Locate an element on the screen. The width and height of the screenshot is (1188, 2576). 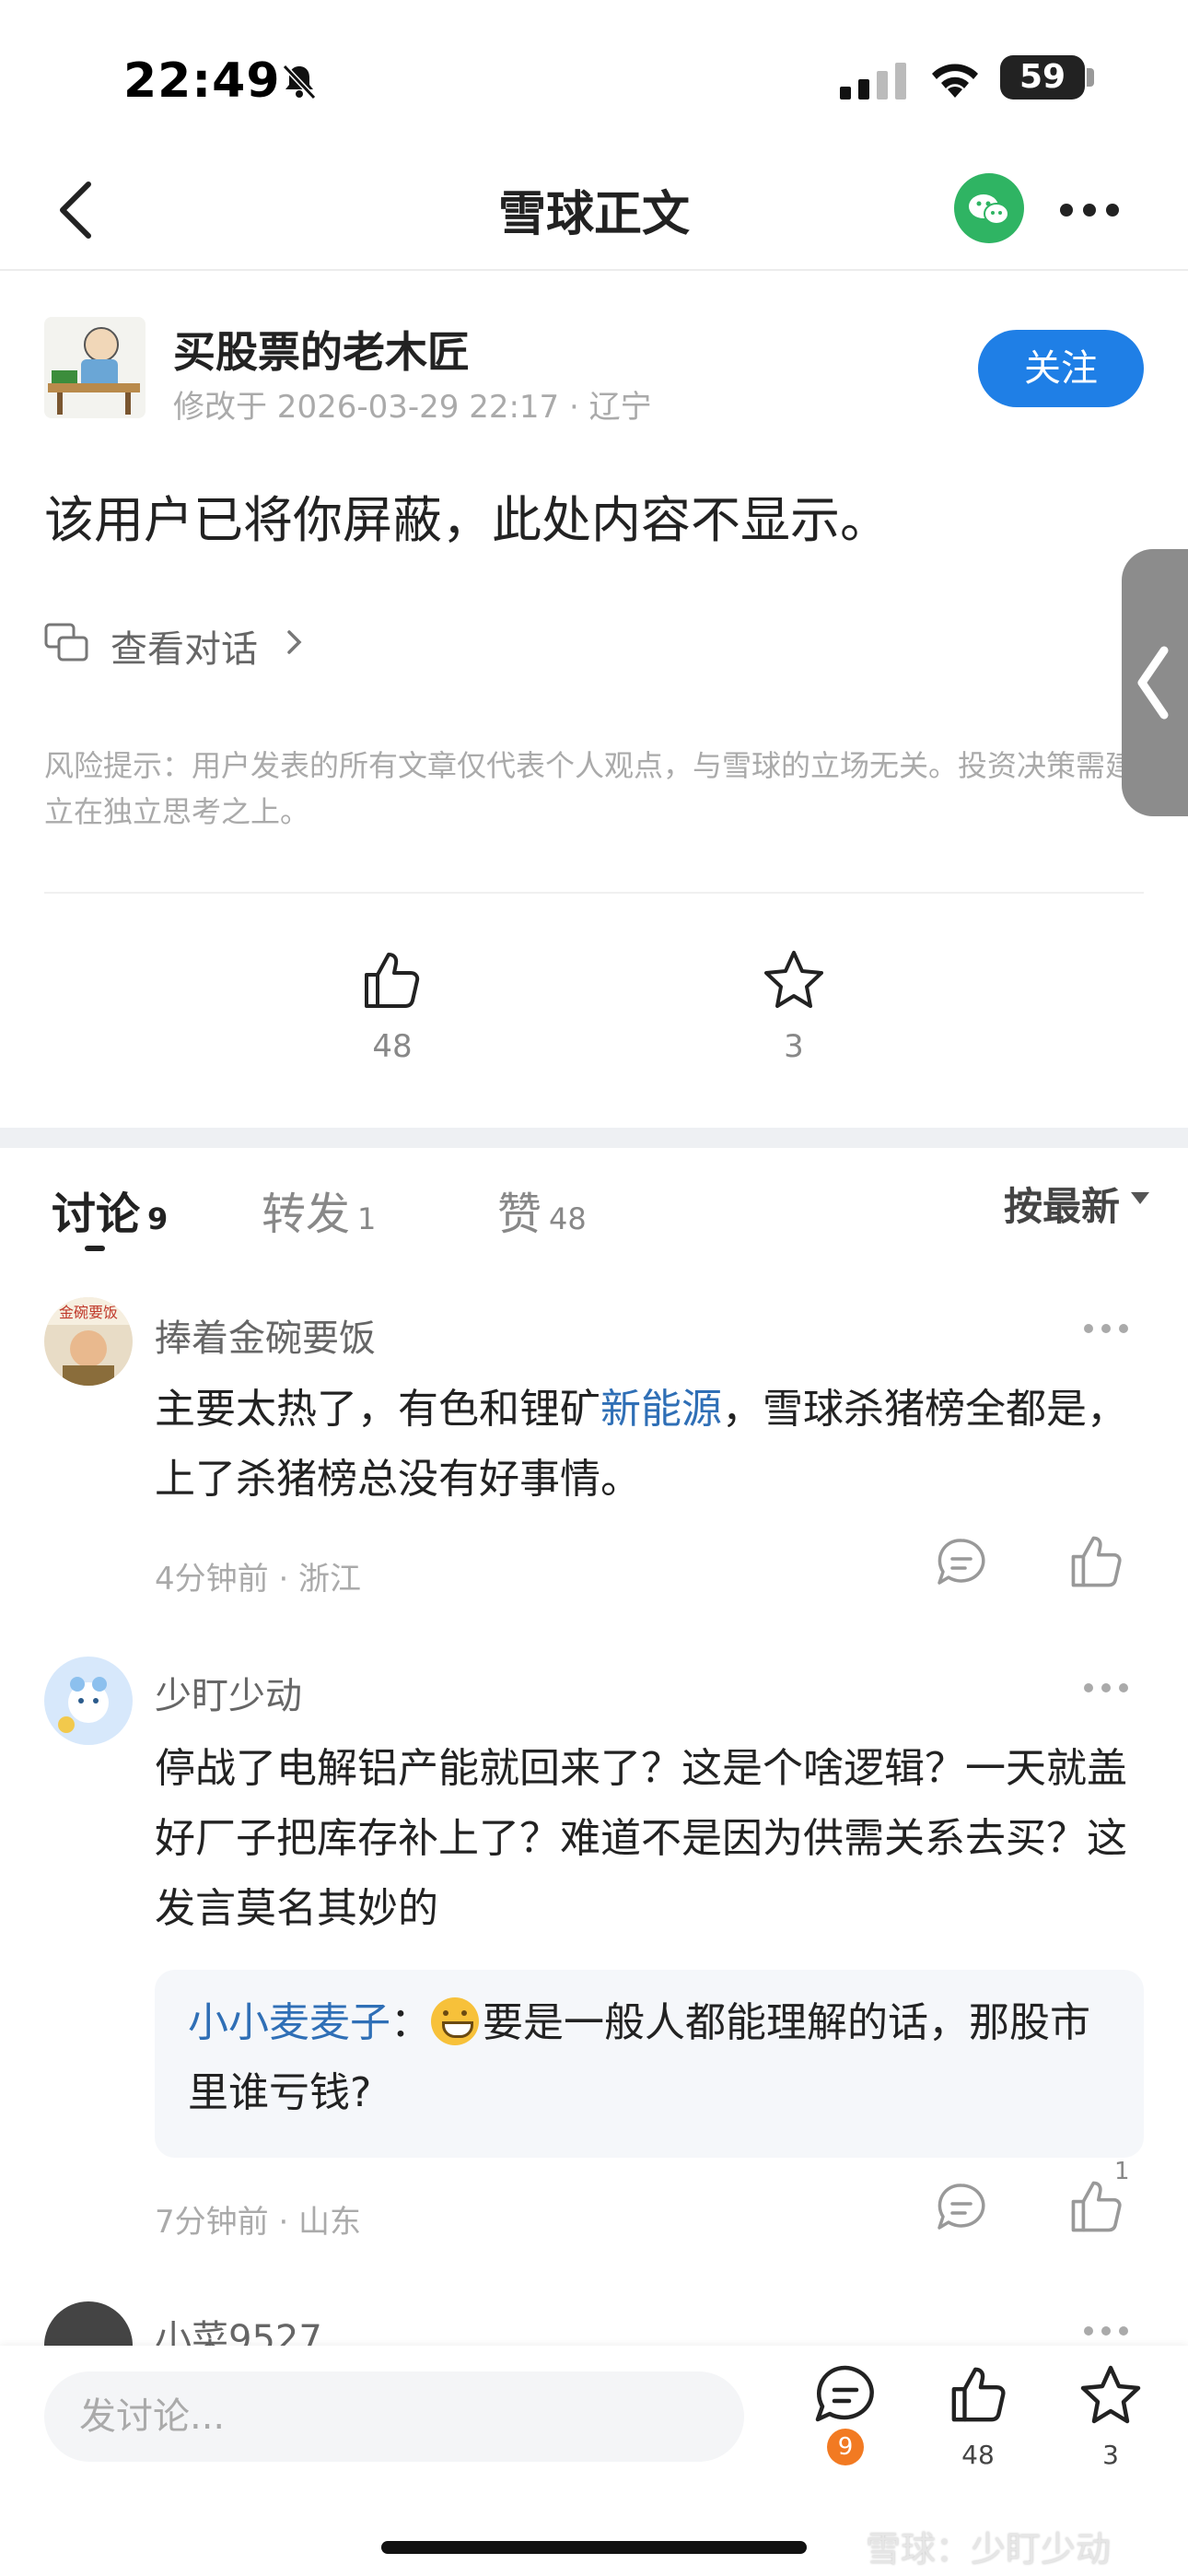
cellular-signal-icon is located at coordinates (875, 81).